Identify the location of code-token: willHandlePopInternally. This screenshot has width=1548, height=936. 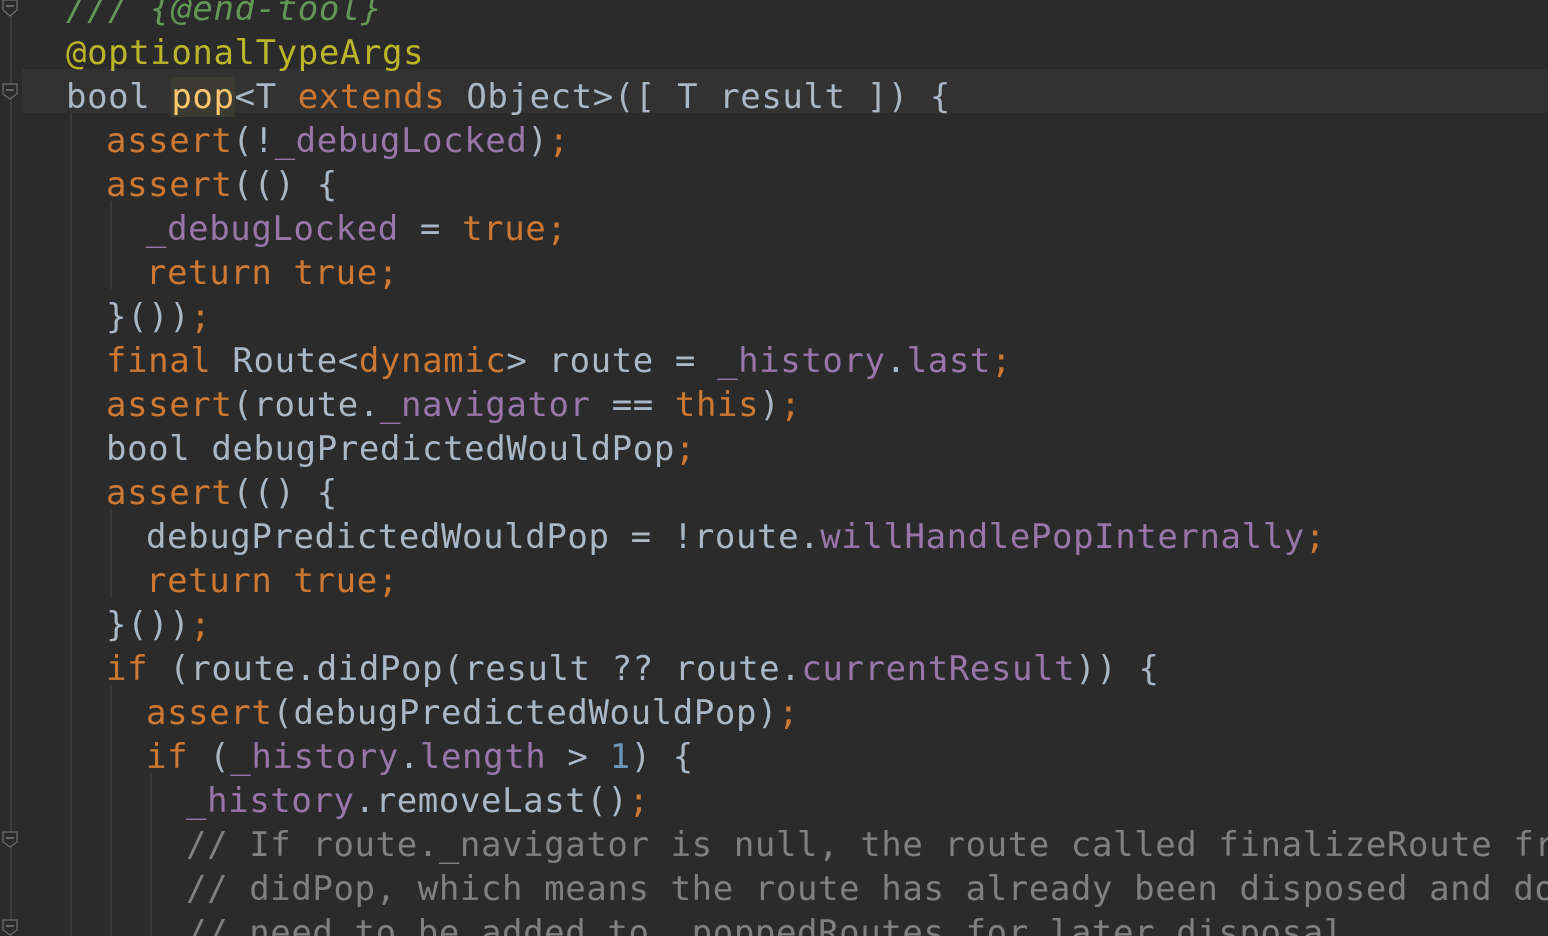
(1062, 537).